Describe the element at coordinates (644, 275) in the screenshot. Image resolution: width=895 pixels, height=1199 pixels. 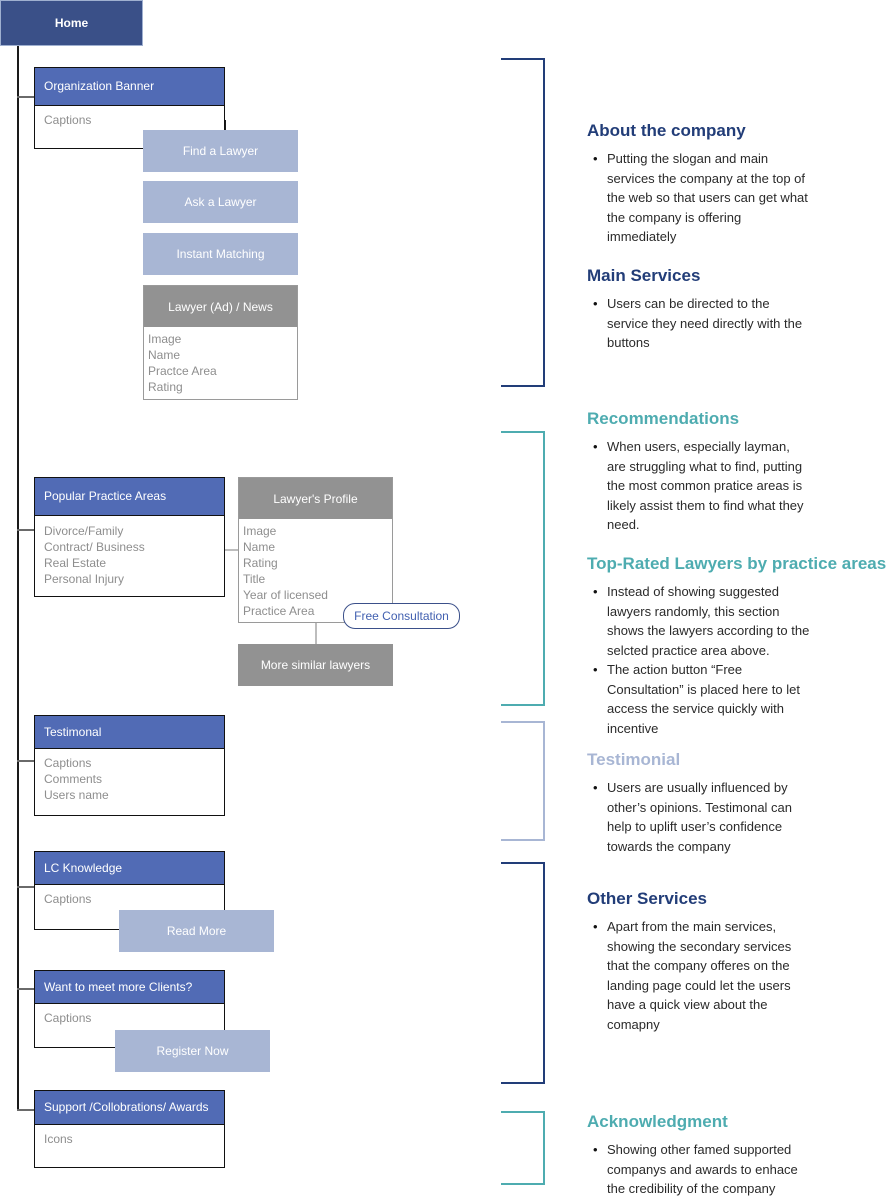
I see `annotation-title: Main Services` at that location.